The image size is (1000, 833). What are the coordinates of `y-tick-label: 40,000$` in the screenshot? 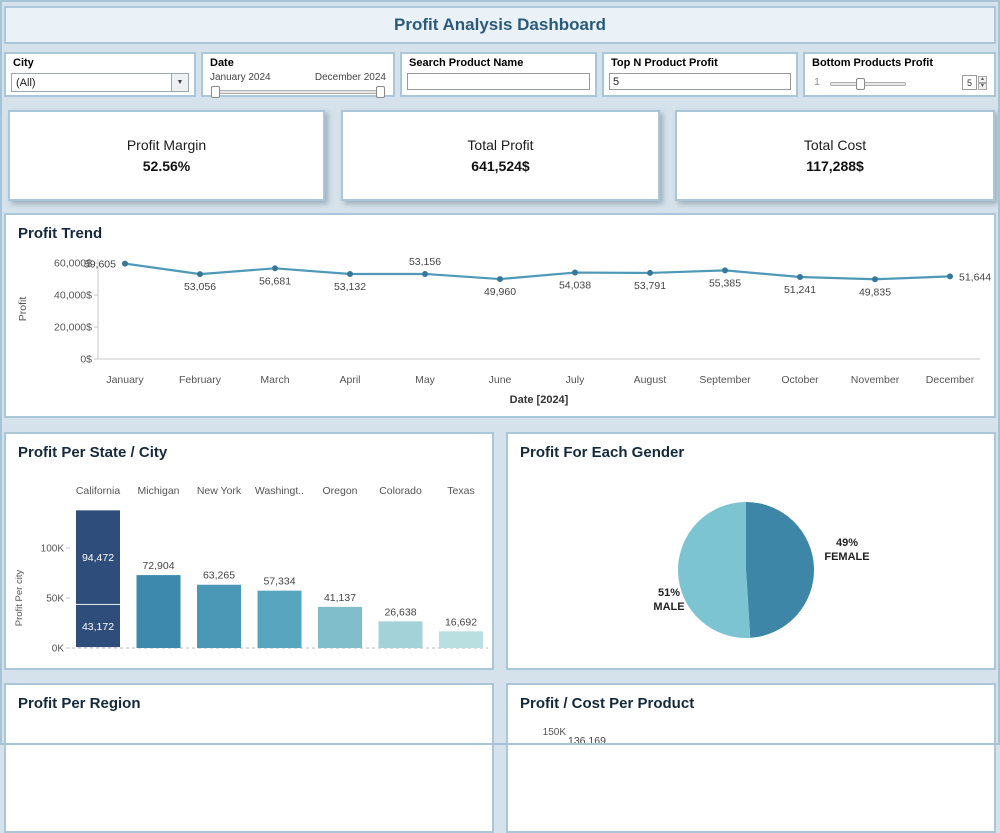 It's located at (73, 296).